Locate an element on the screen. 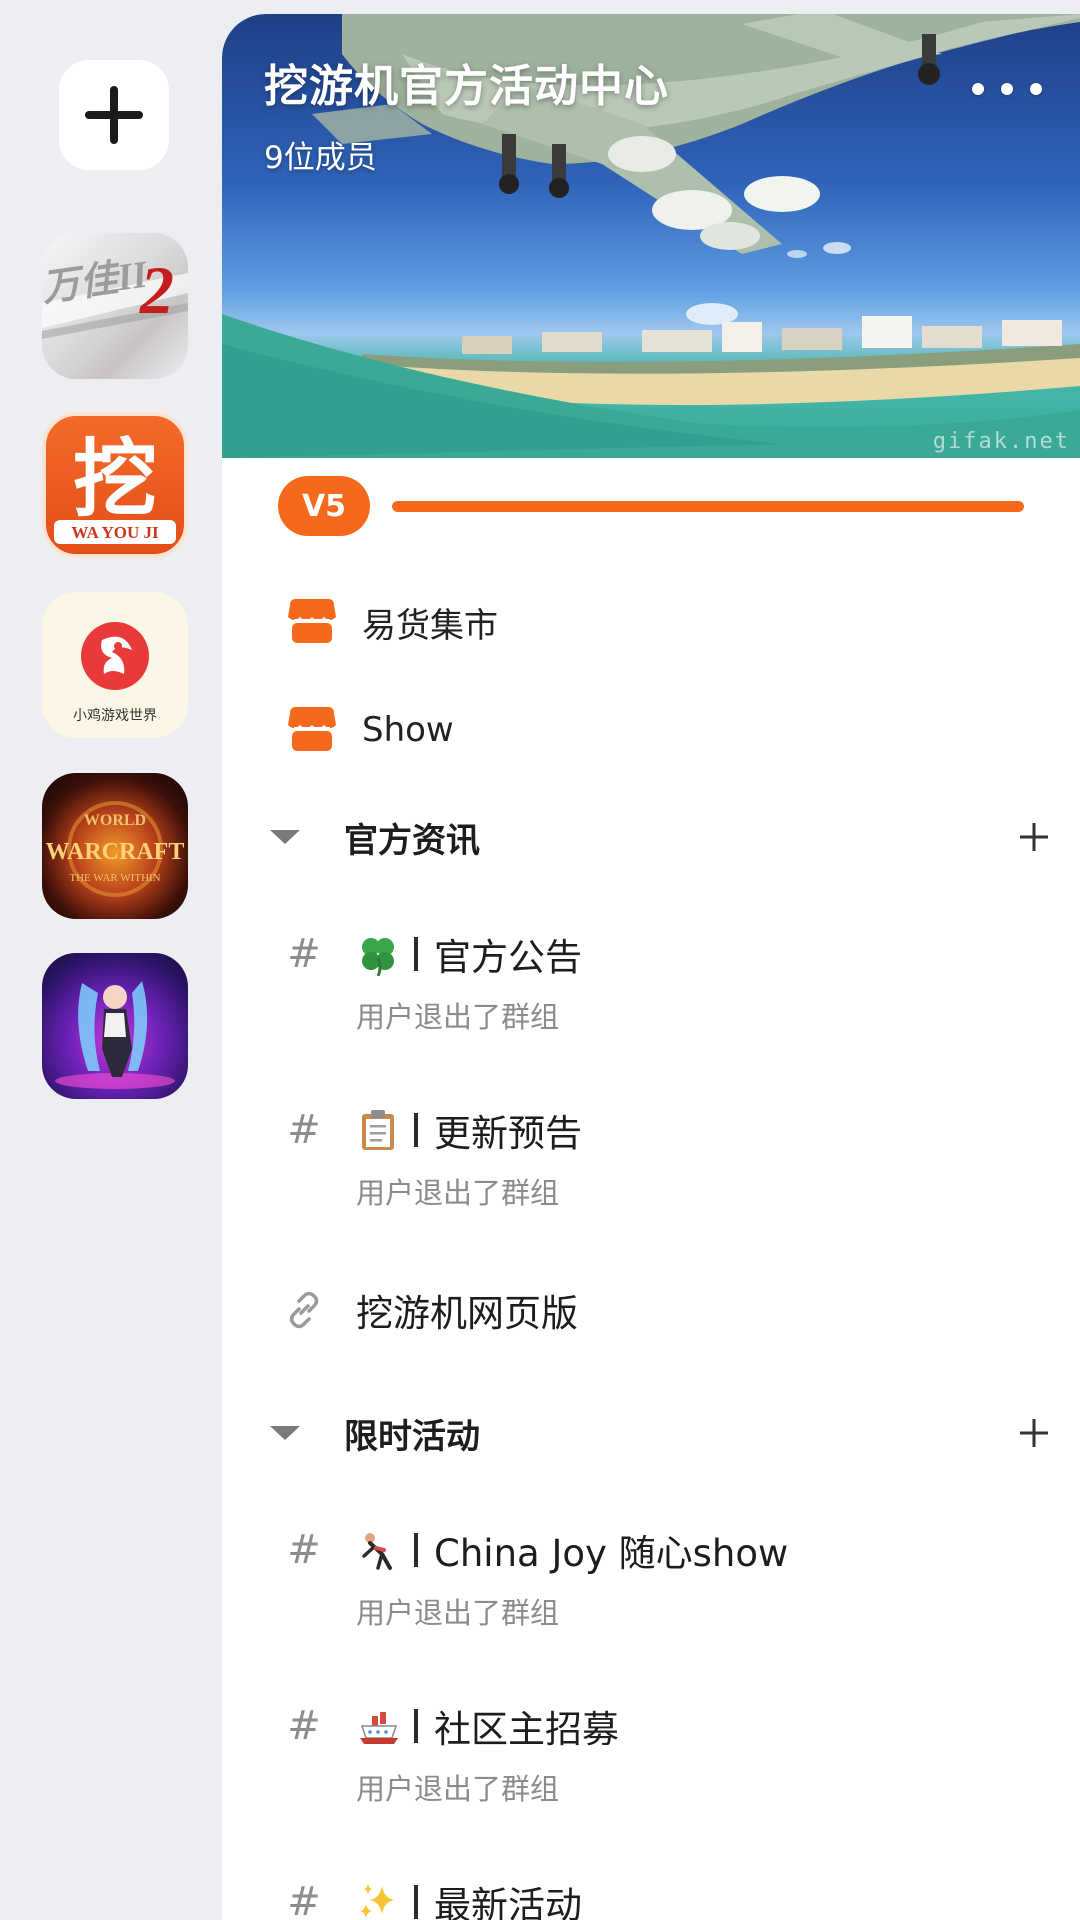 Image resolution: width=1080 pixels, height=1920 pixels. server-1-badge: 2 is located at coordinates (156, 290).